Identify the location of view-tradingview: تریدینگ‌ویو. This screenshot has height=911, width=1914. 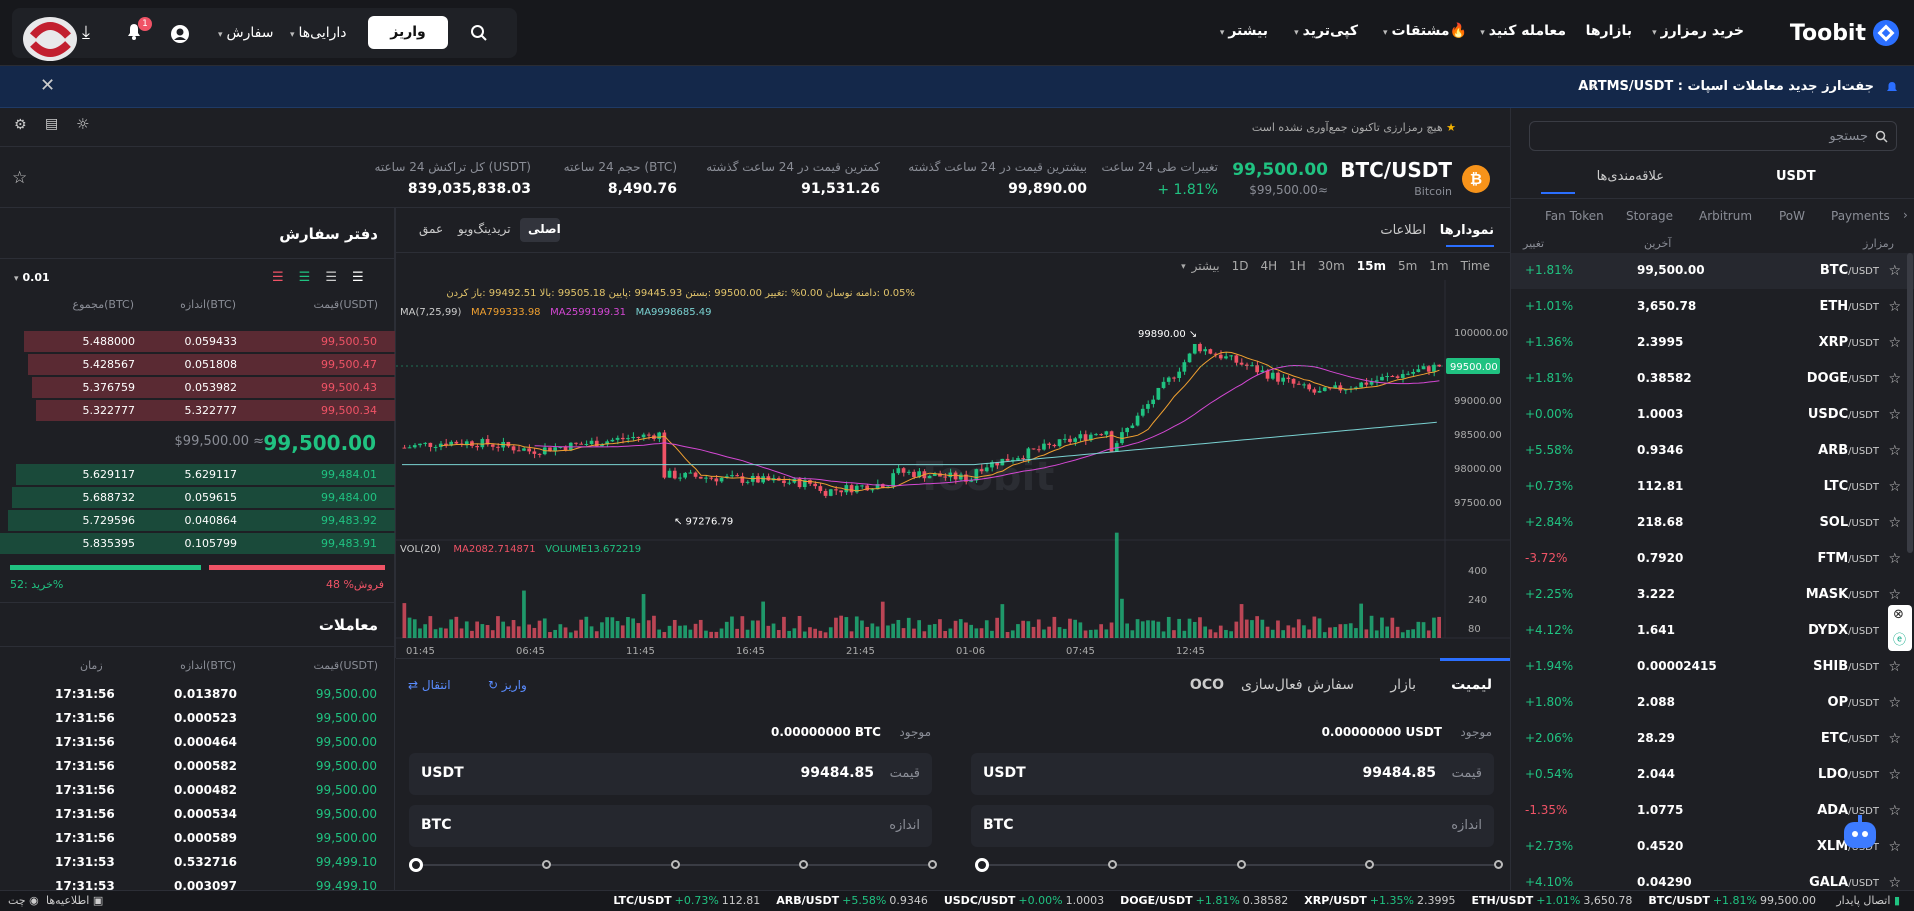
(484, 229).